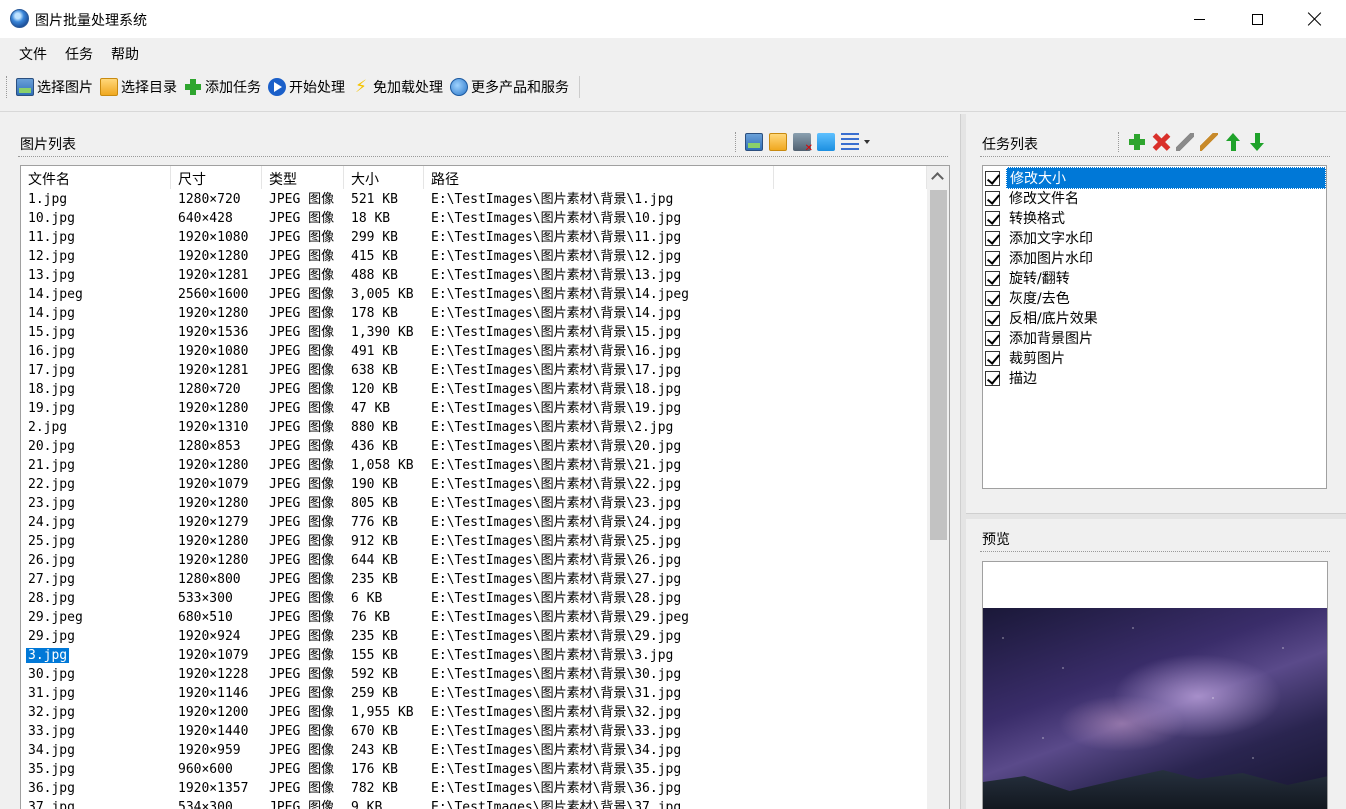 The height and width of the screenshot is (809, 1346). Describe the element at coordinates (1257, 142) in the screenshot. I see `move-down-icon` at that location.